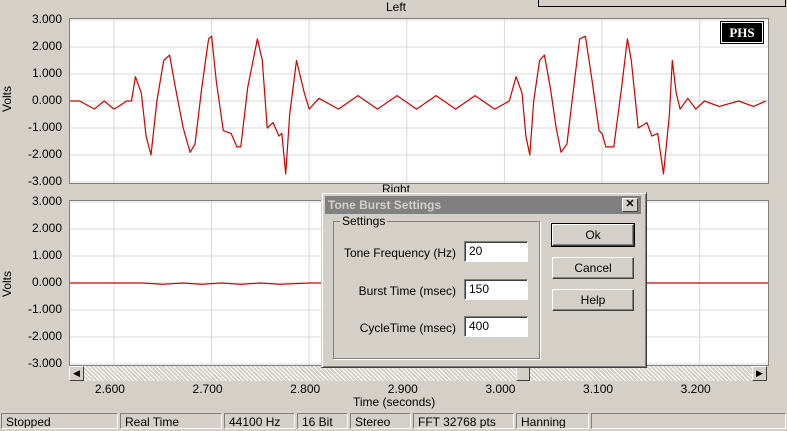 The width and height of the screenshot is (787, 431). What do you see at coordinates (380, 421) in the screenshot?
I see `status-channels: Stereo` at bounding box center [380, 421].